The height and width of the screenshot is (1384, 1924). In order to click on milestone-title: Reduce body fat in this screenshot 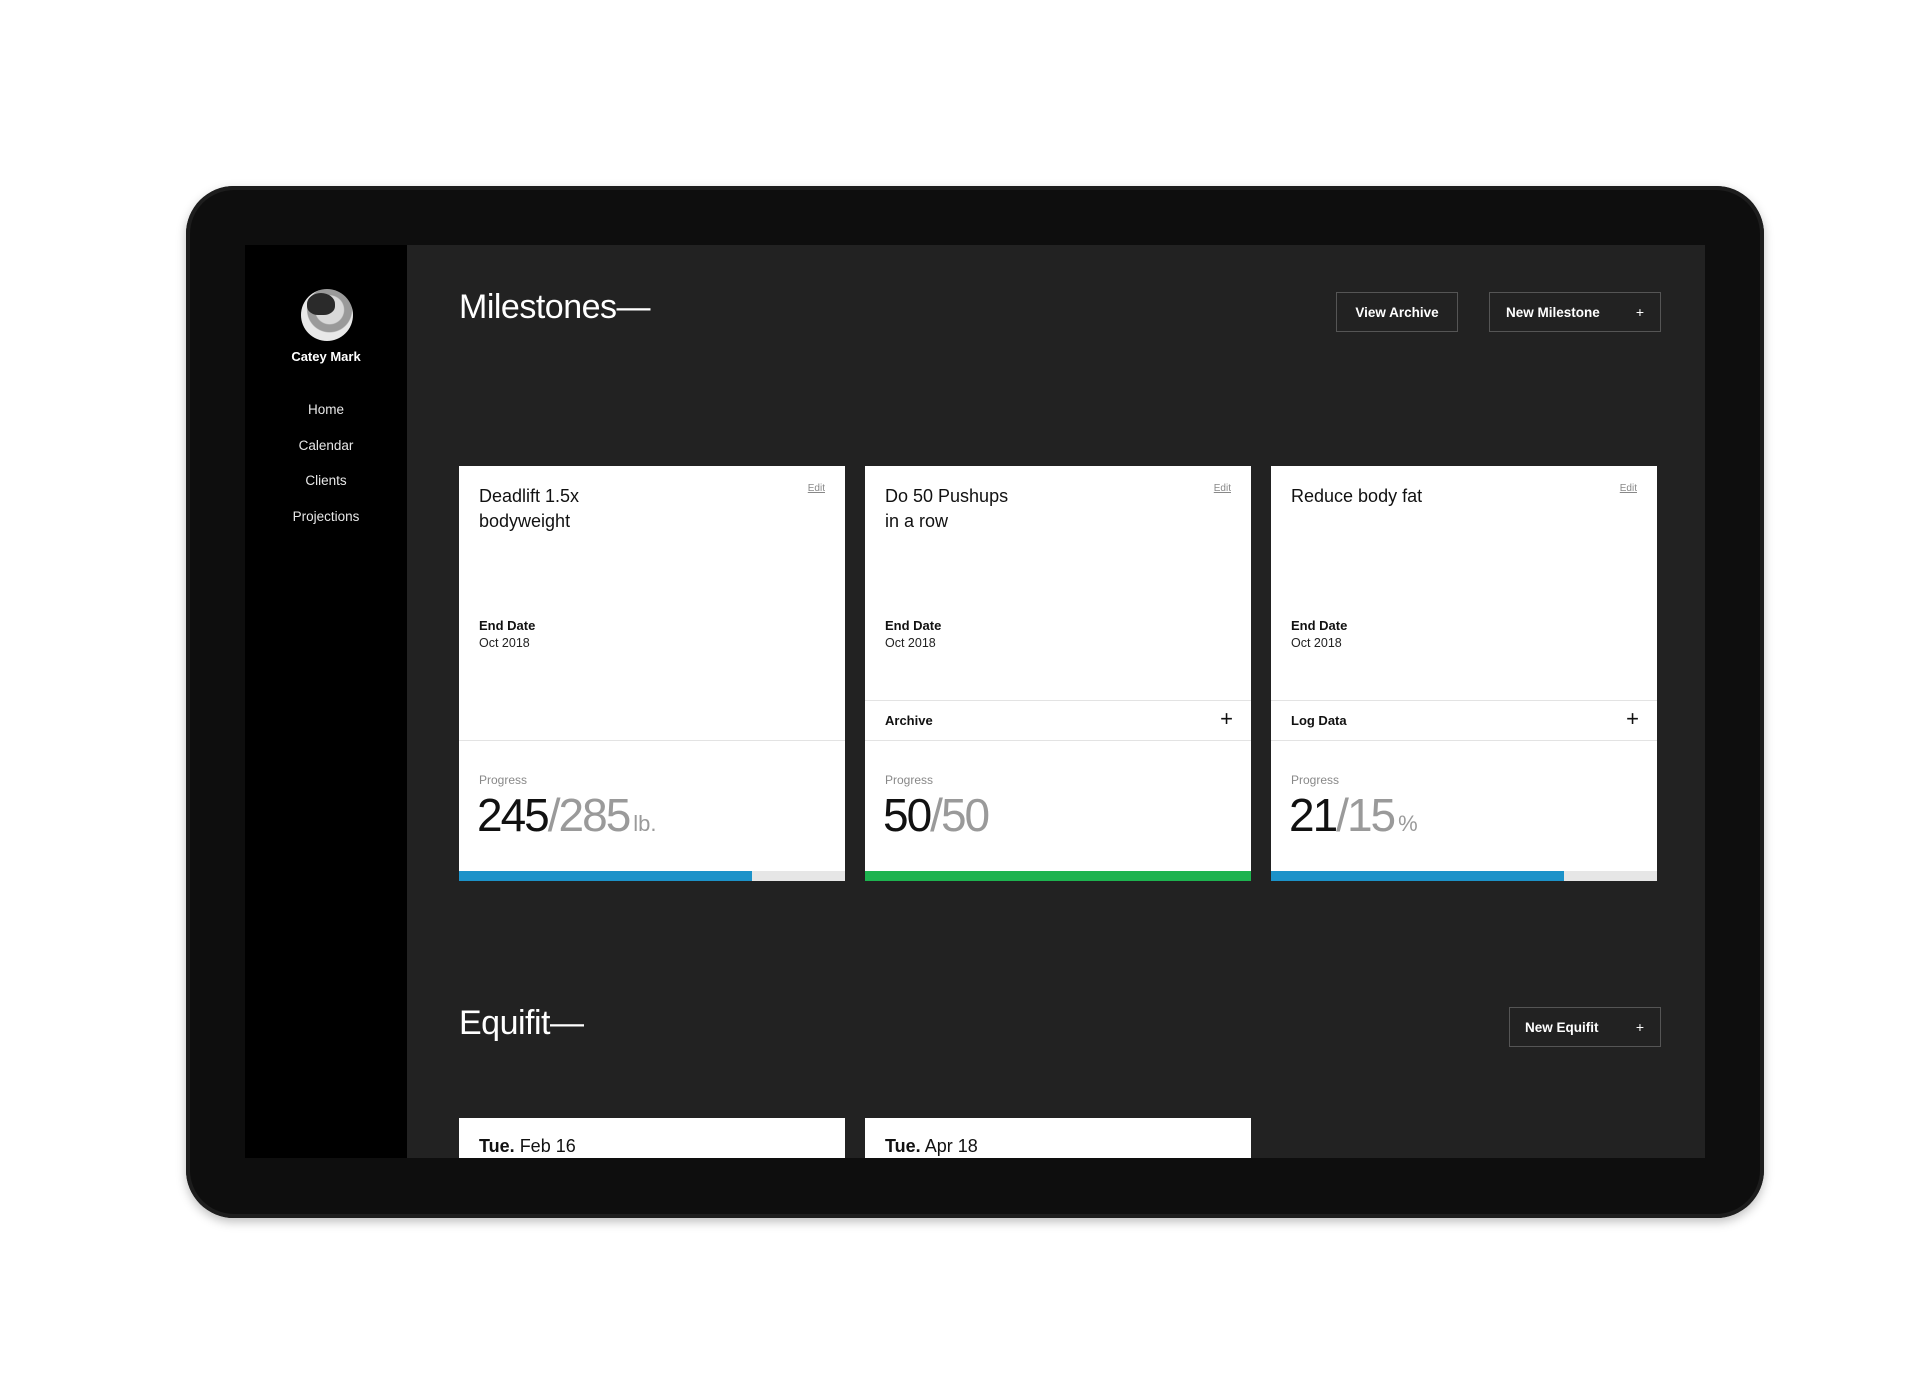, I will do `click(1357, 496)`.